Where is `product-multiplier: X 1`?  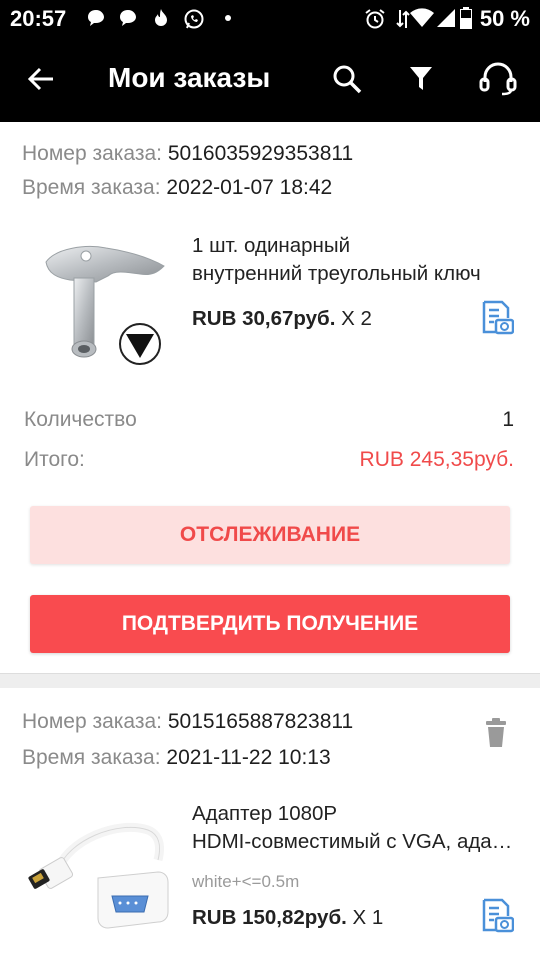 product-multiplier: X 1 is located at coordinates (368, 917).